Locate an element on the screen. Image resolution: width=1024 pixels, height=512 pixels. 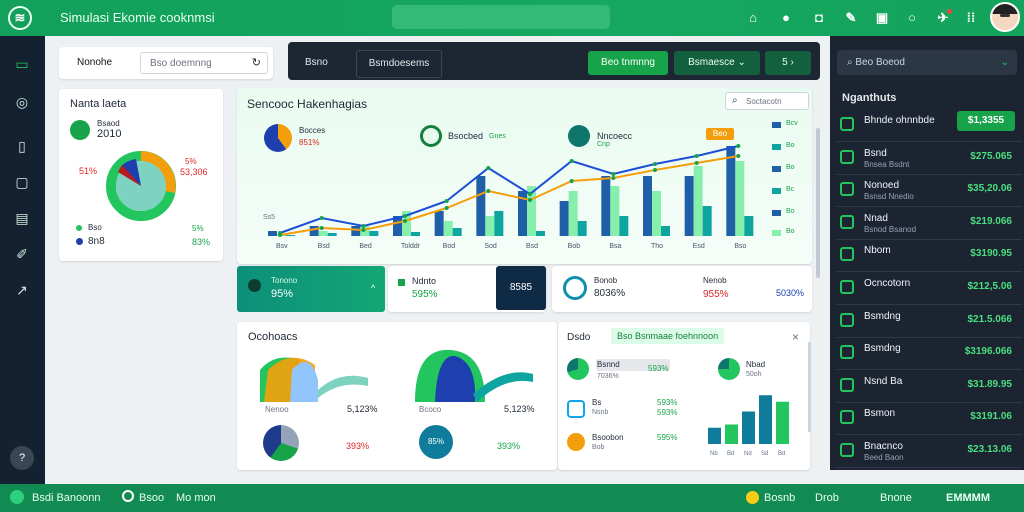
building-icon: ⌂ is located at coordinates (753, 18).